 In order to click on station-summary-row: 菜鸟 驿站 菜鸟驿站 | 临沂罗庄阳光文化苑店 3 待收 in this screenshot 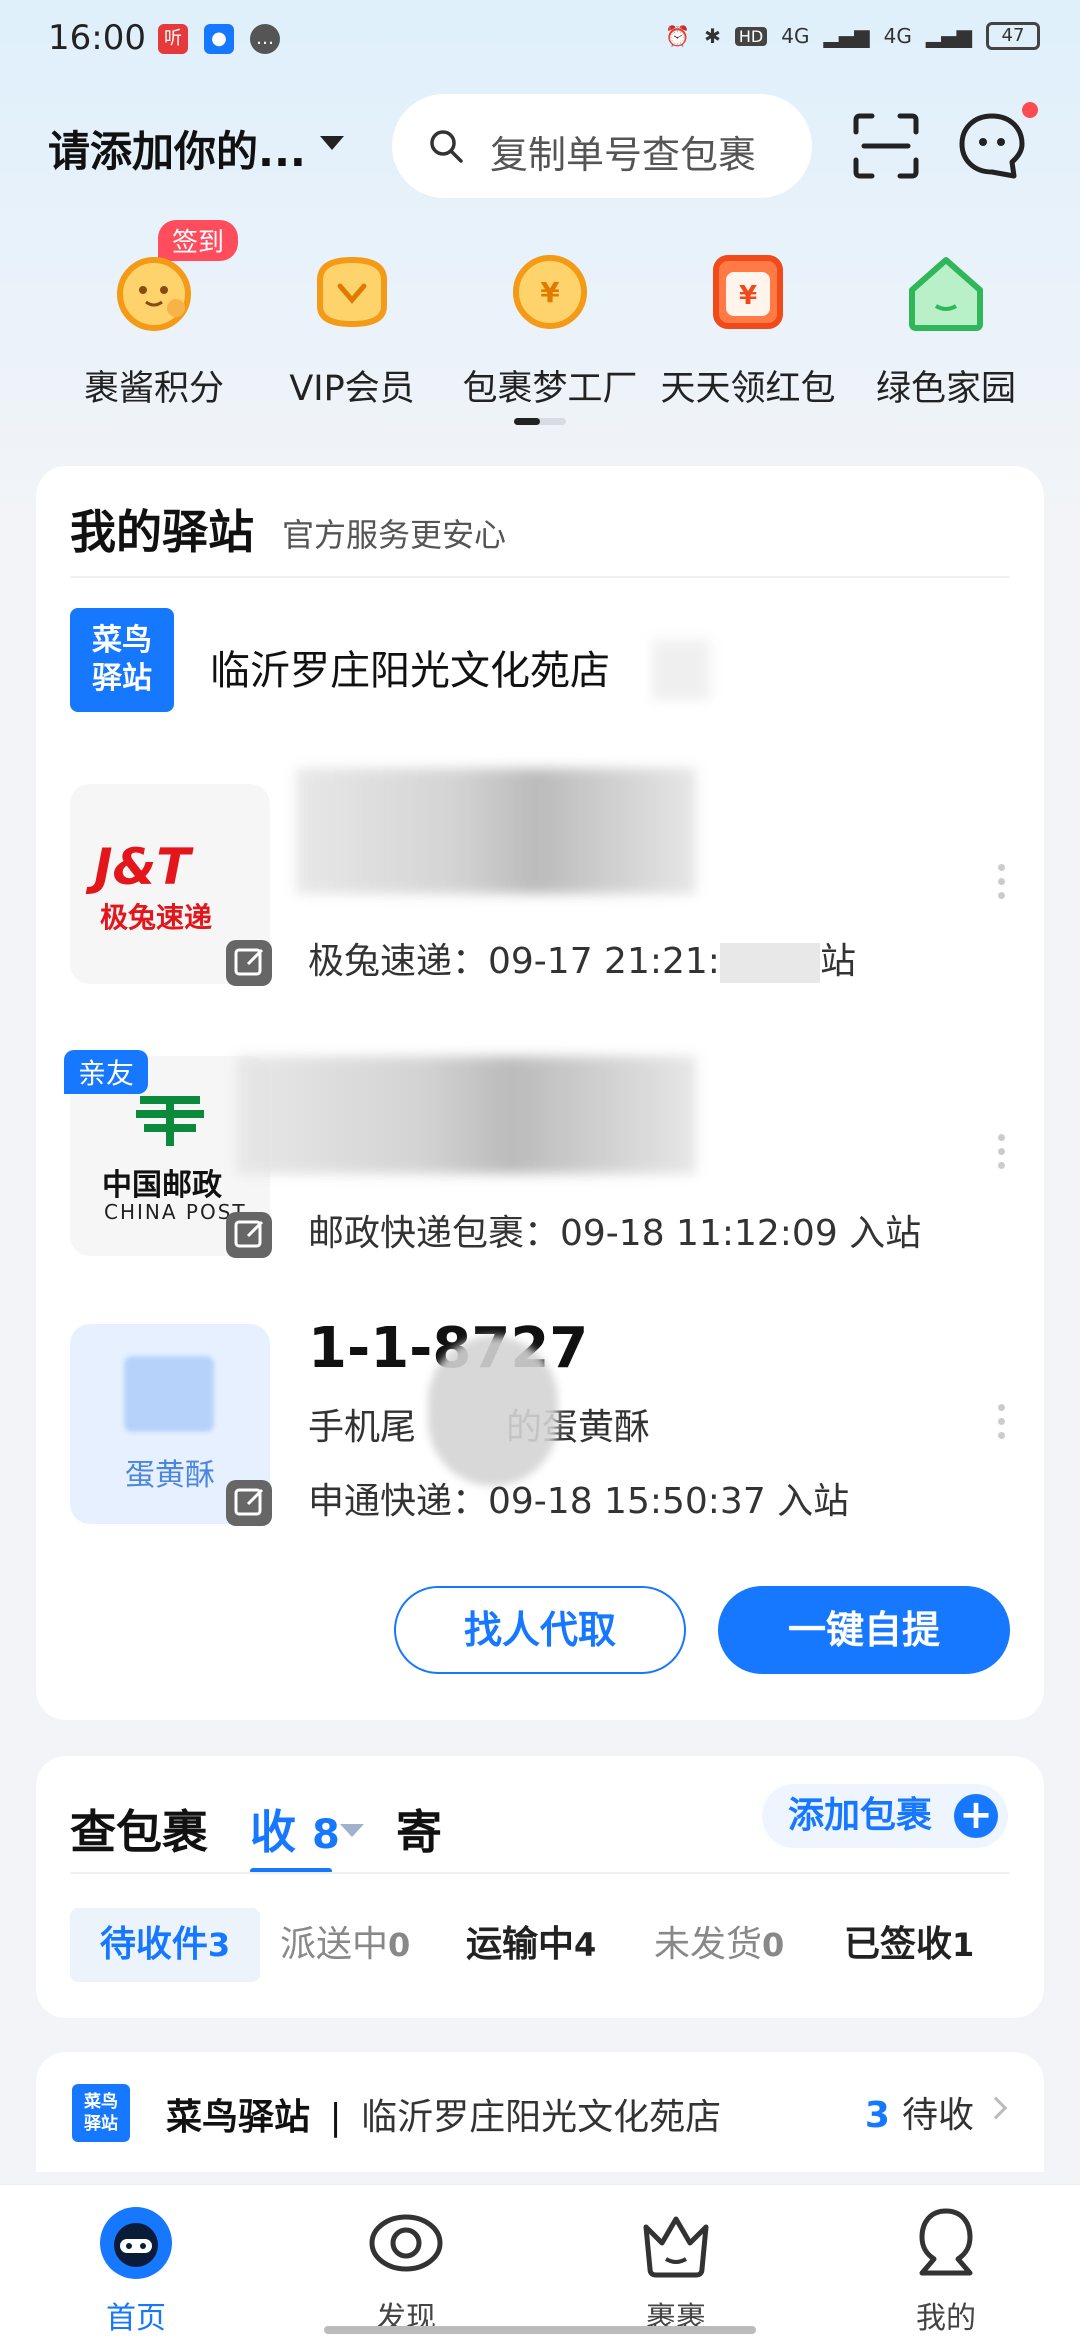, I will do `click(540, 2112)`.